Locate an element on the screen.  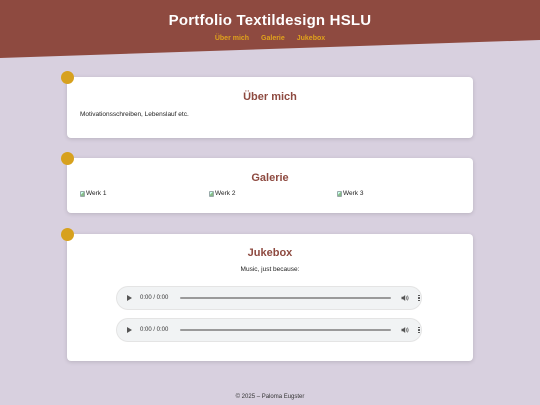
gallery-heading: Galerie is located at coordinates (270, 178).